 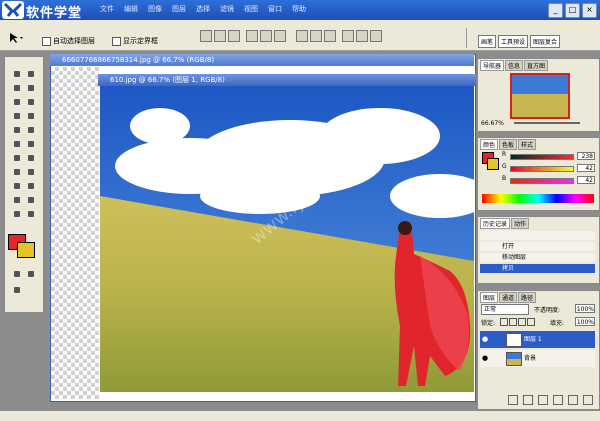 I want to click on fill-input: 100%, so click(x=585, y=321).